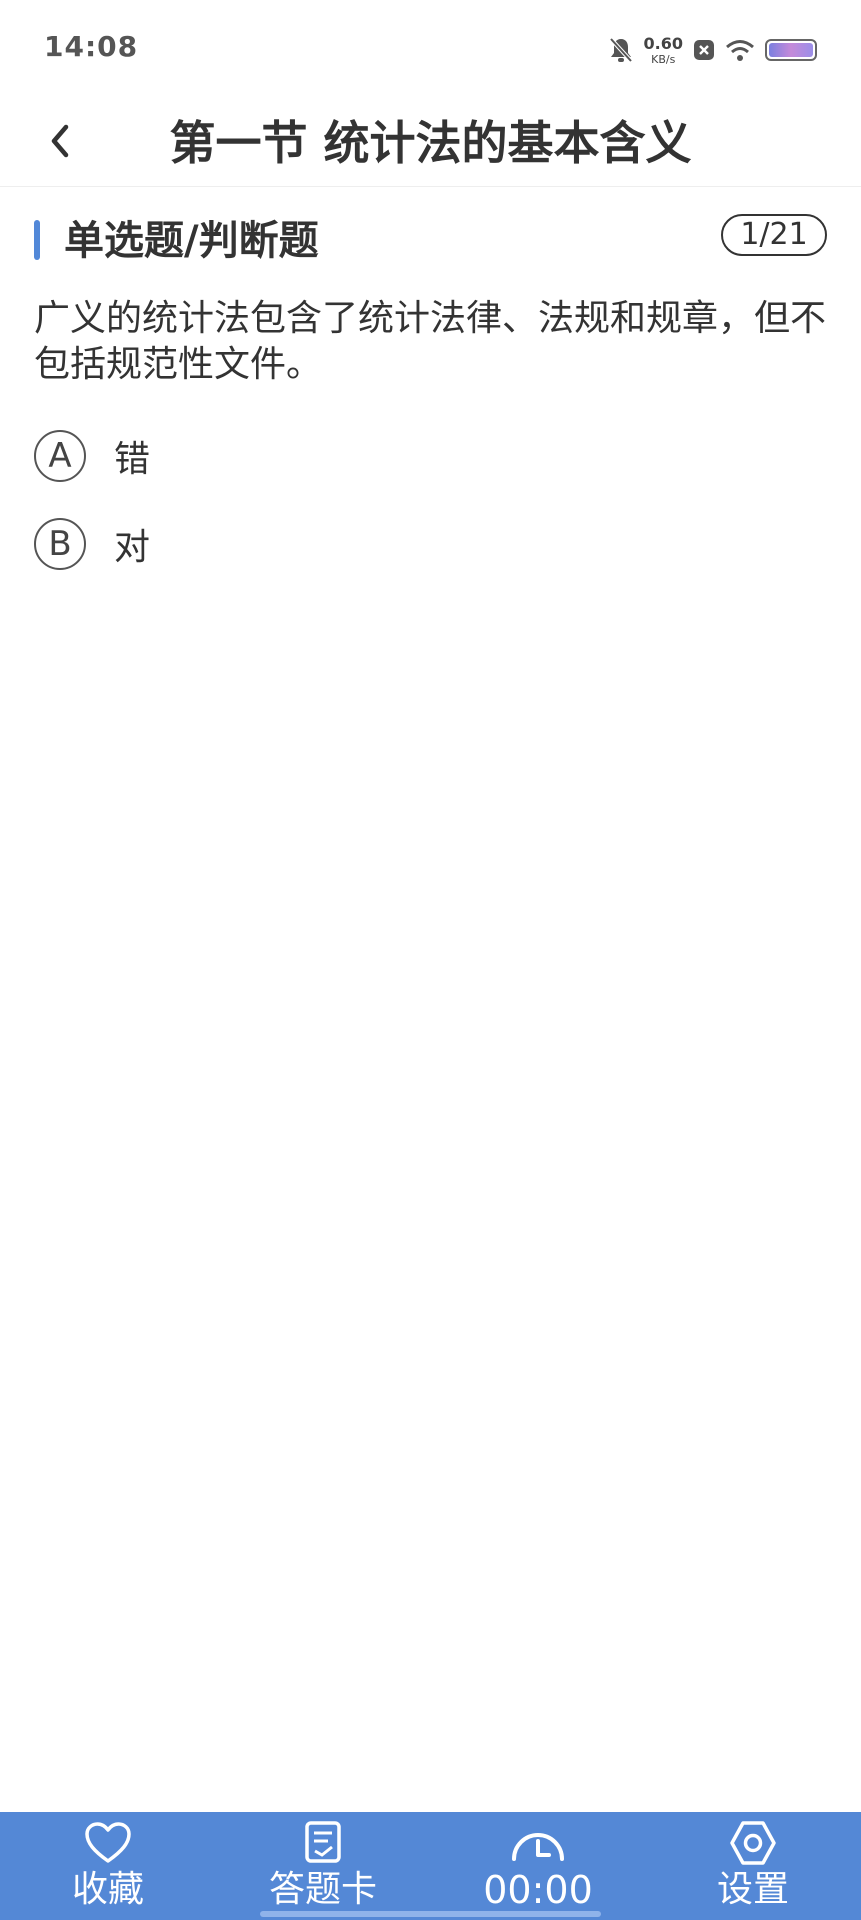 The height and width of the screenshot is (1920, 861). Describe the element at coordinates (430, 544) in the screenshot. I see `option-b: B 对` at that location.